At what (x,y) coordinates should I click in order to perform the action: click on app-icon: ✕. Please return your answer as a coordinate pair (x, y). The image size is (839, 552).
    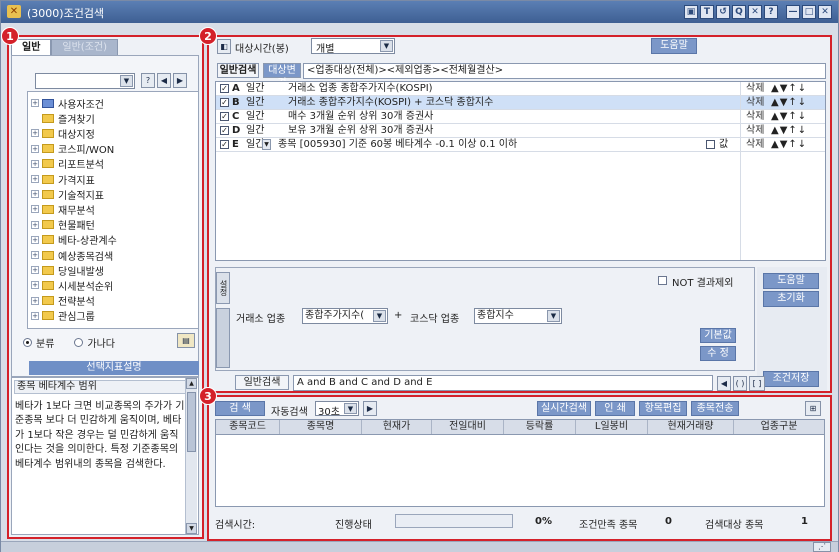
    Looking at the image, I should click on (14, 11).